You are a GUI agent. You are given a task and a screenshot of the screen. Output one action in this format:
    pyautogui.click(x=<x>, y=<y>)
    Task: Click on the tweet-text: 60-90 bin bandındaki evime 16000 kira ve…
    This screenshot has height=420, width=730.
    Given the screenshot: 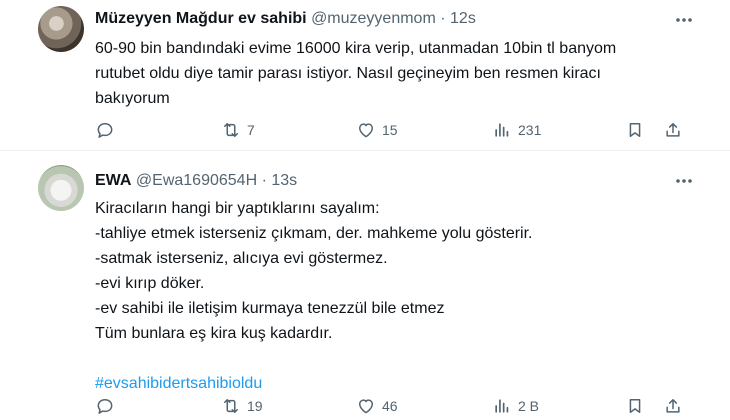 What is the action you would take?
    pyautogui.click(x=390, y=73)
    